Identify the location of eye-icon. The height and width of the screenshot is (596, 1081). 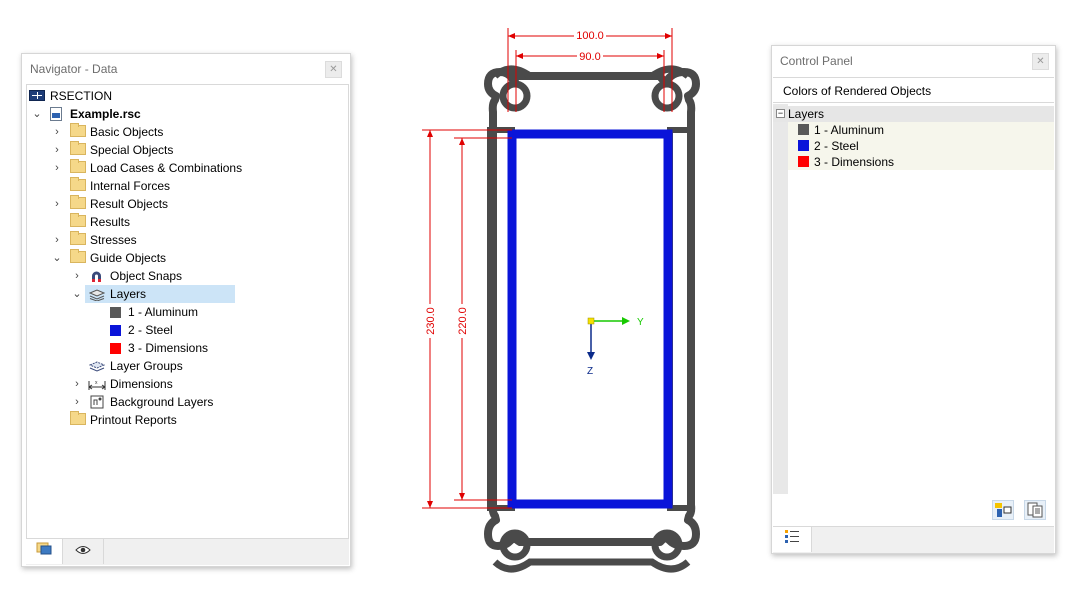
(83, 551).